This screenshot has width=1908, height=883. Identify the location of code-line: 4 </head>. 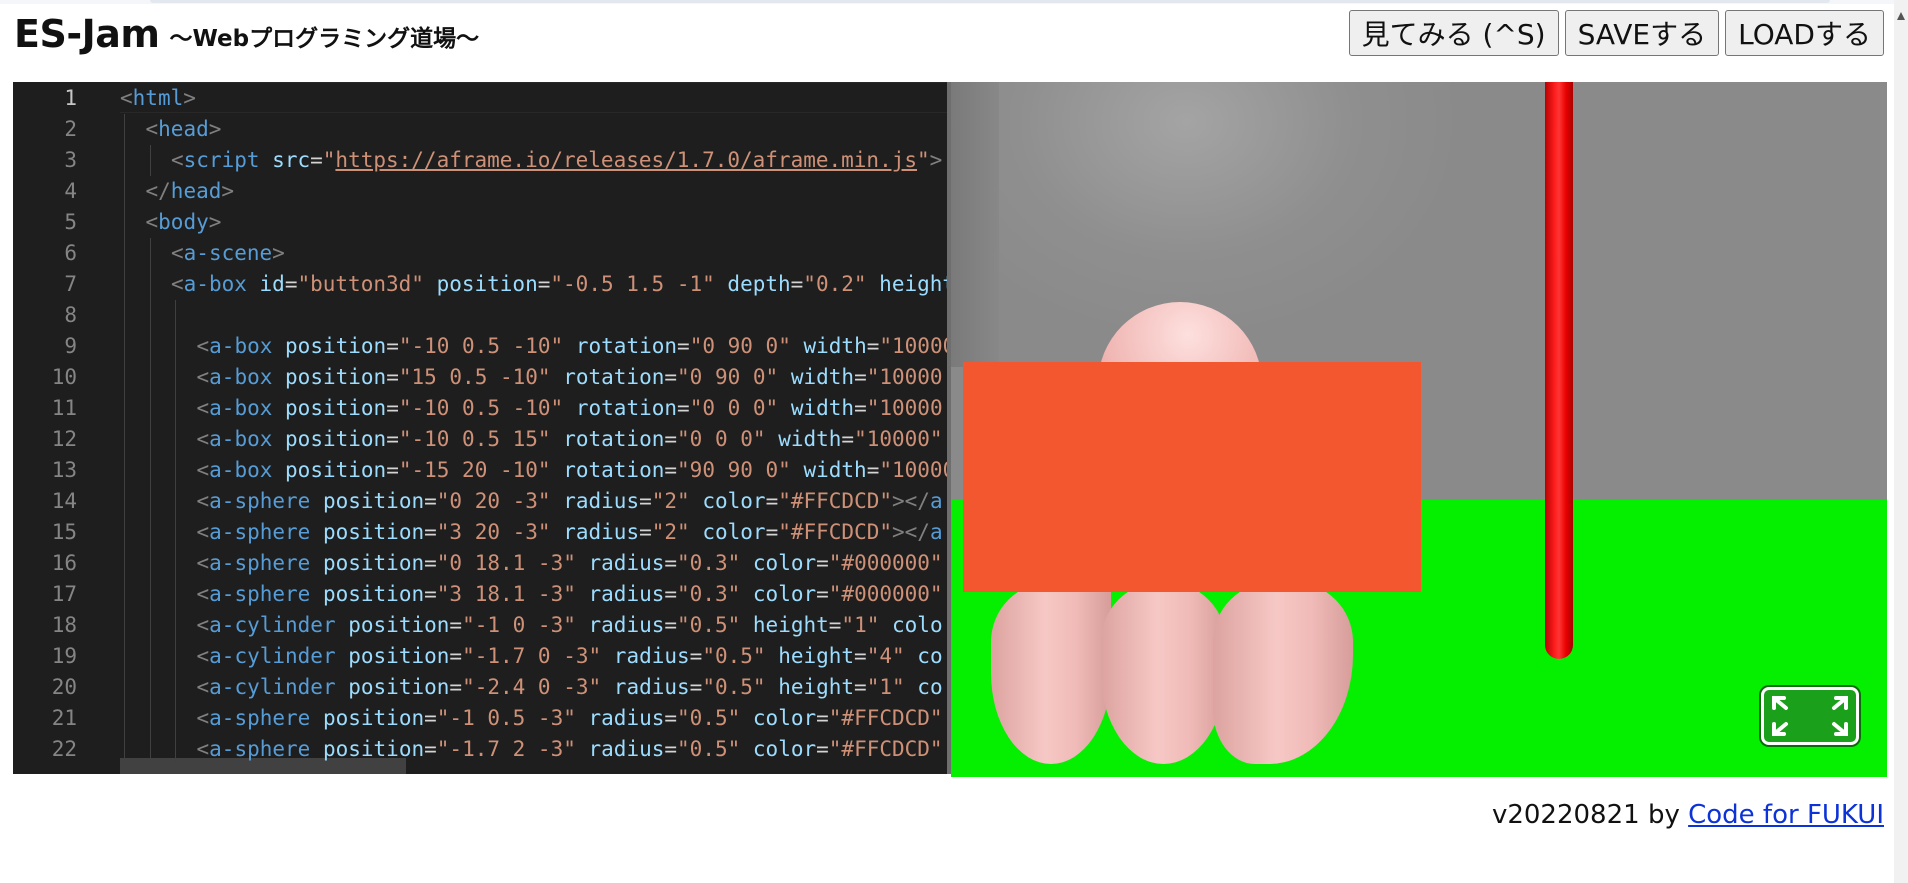
(480, 191).